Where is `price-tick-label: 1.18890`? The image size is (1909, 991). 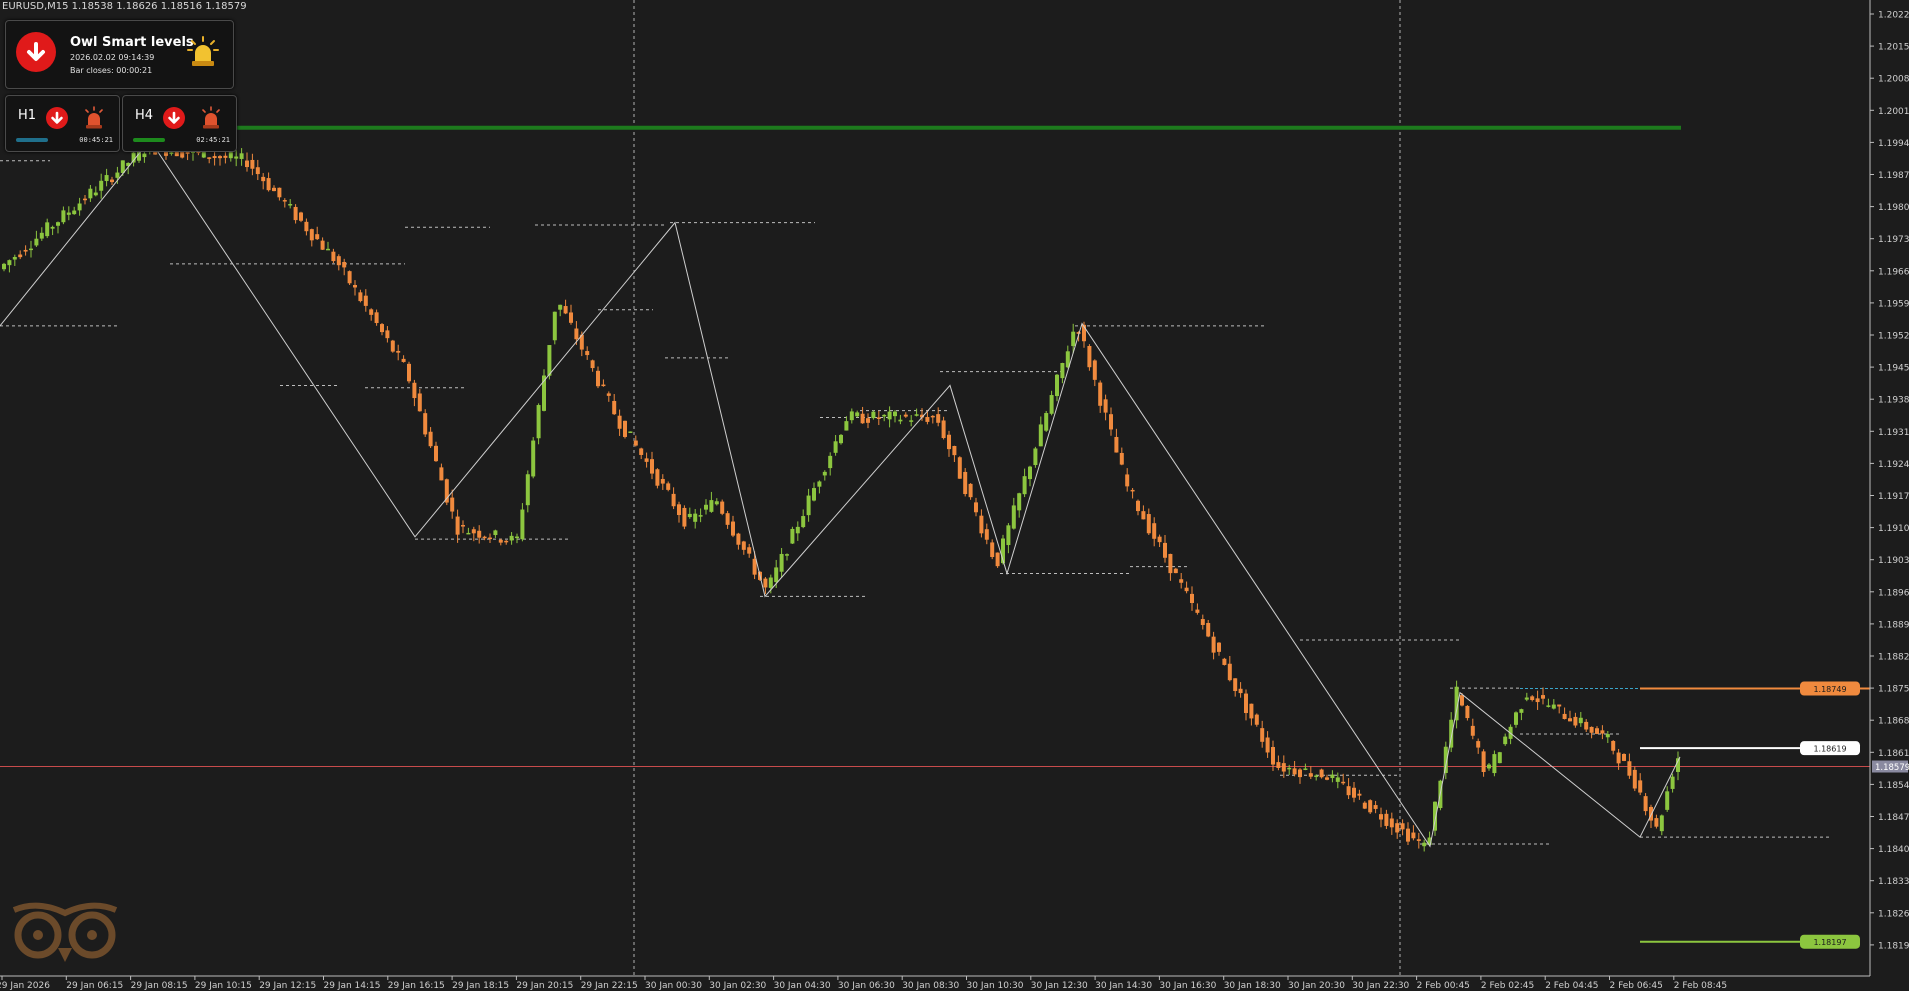
price-tick-label: 1.18890 is located at coordinates (1893, 625).